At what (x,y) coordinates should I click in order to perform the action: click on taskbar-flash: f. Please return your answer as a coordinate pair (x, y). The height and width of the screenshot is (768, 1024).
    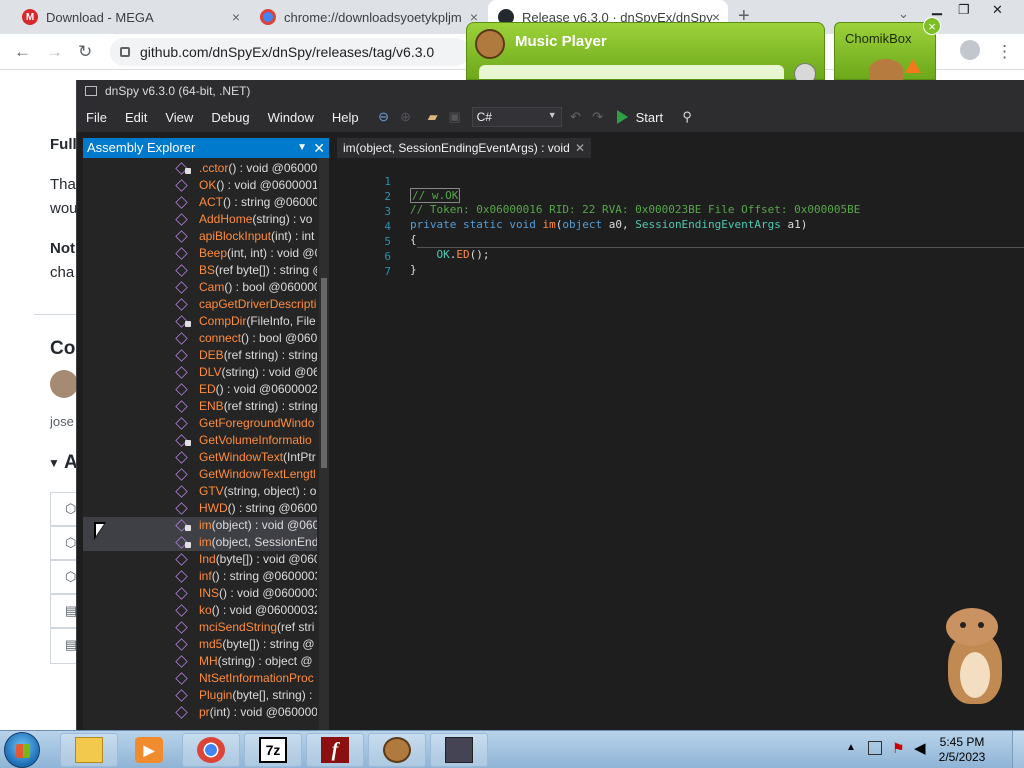
    Looking at the image, I should click on (335, 750).